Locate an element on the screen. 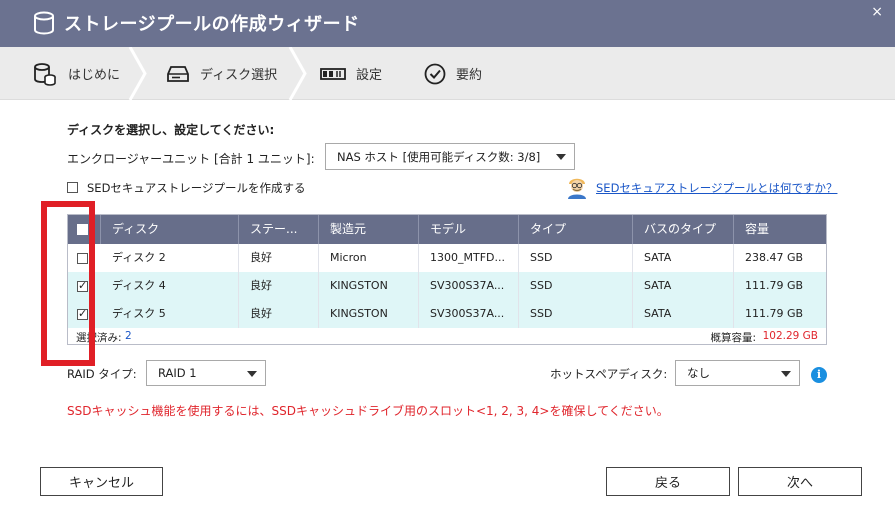 This screenshot has height=520, width=895. raid-type-select: RAID 1 is located at coordinates (206, 373).